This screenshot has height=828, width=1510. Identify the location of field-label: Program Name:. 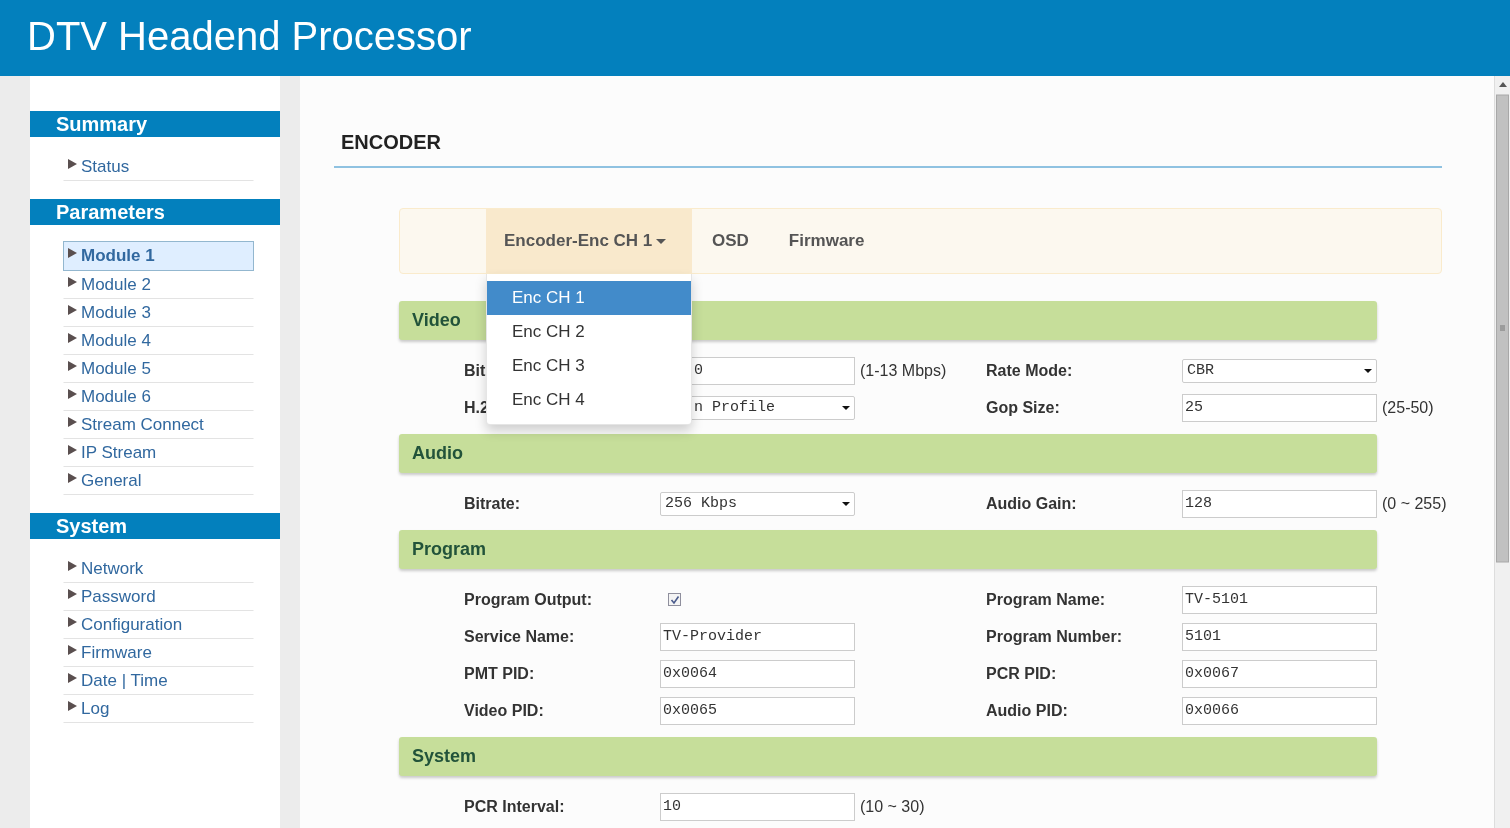
(1046, 599).